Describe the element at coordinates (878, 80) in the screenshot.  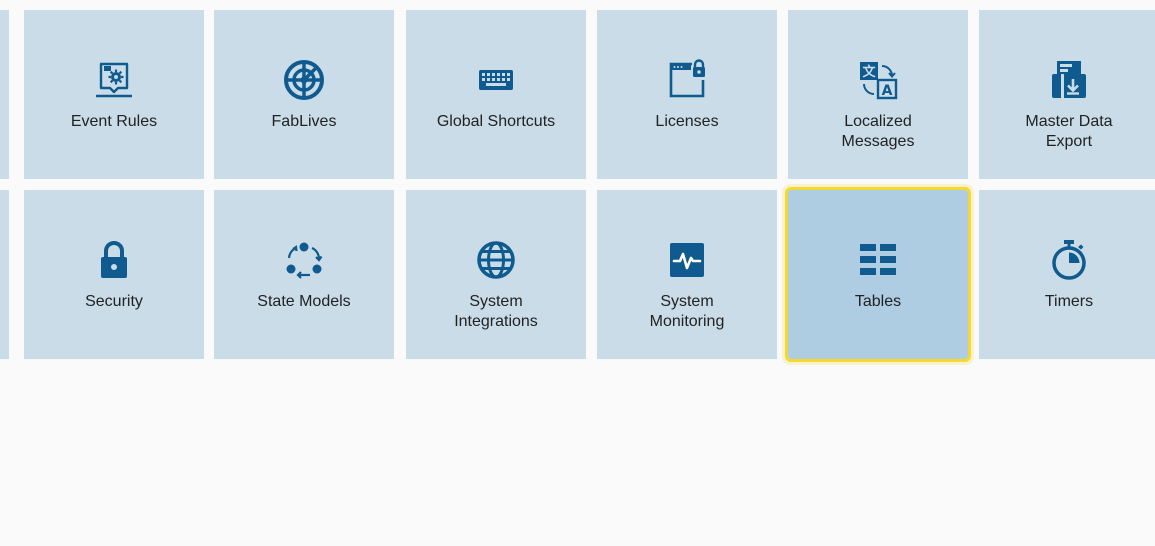
I see `translate-icon: 文 A` at that location.